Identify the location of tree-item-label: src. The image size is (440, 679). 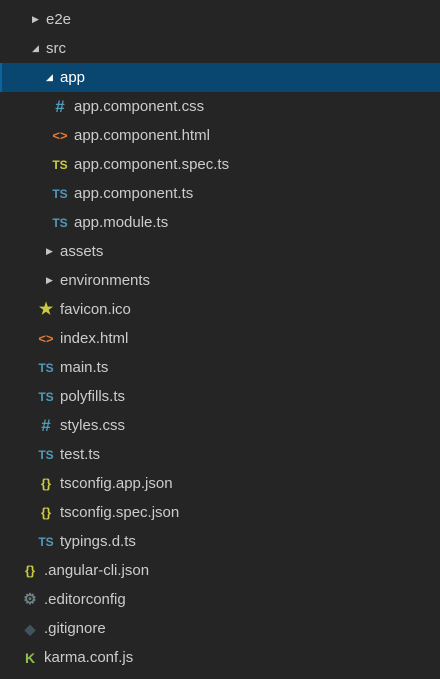
(56, 48).